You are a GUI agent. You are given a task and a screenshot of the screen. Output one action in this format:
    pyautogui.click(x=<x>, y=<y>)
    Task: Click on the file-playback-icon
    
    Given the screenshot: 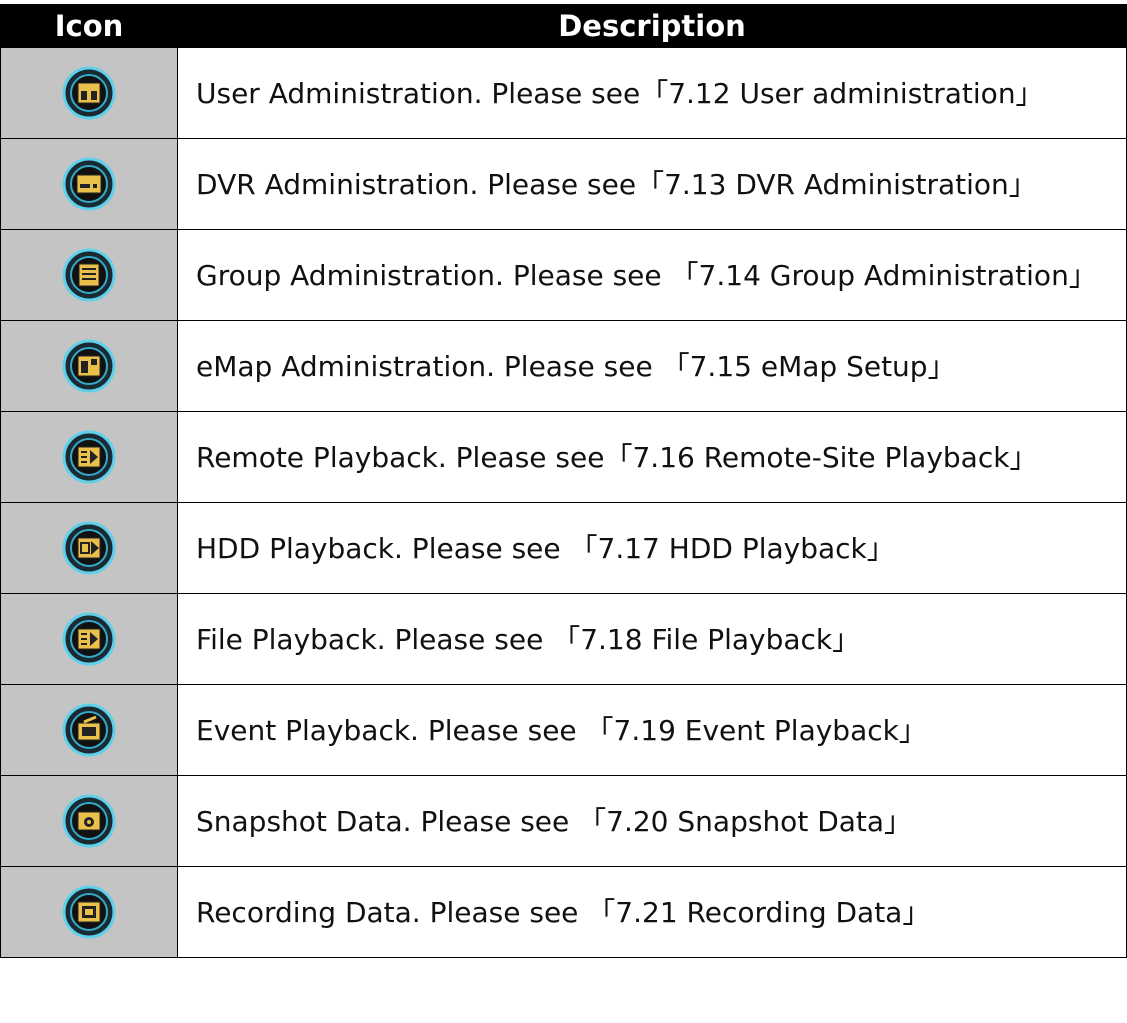 What is the action you would take?
    pyautogui.click(x=89, y=639)
    